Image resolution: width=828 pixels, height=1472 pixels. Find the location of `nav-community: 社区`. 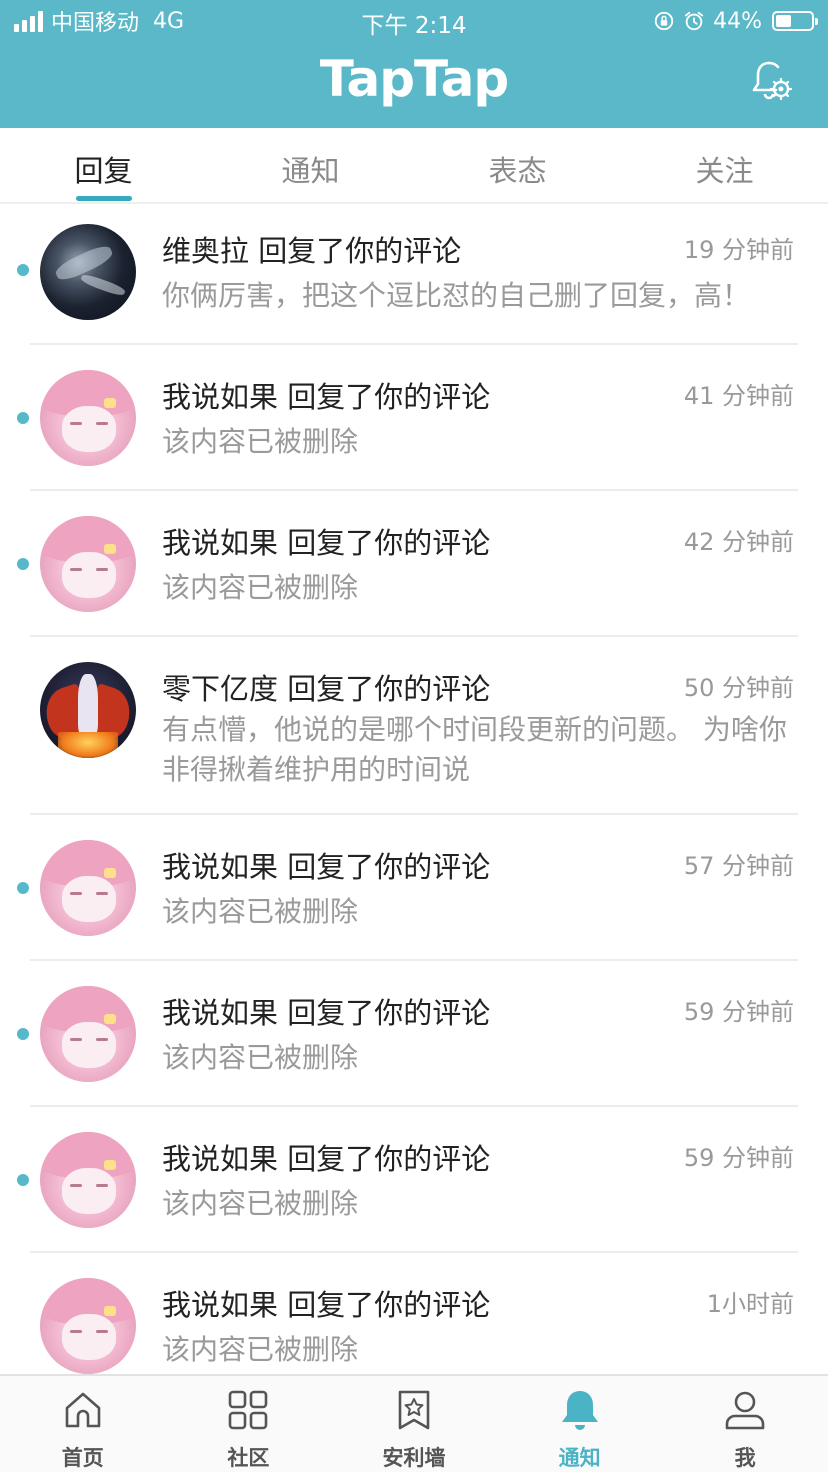

nav-community: 社区 is located at coordinates (249, 1424).